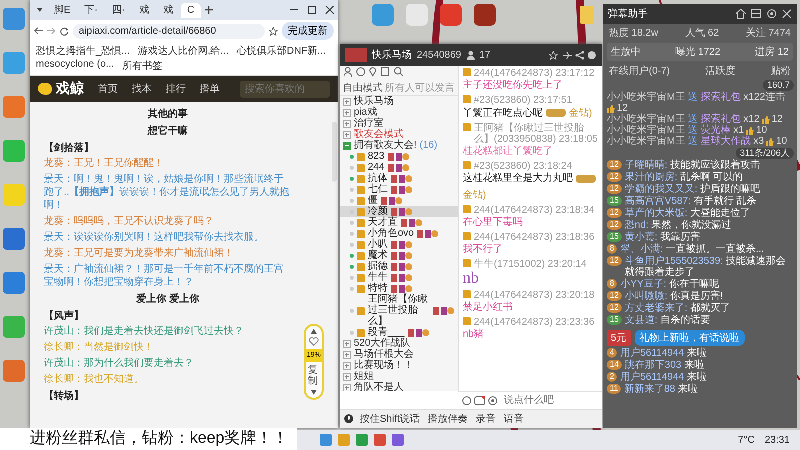 The width and height of the screenshot is (800, 450). What do you see at coordinates (399, 233) in the screenshot?
I see `member-item: 小角色ovo` at bounding box center [399, 233].